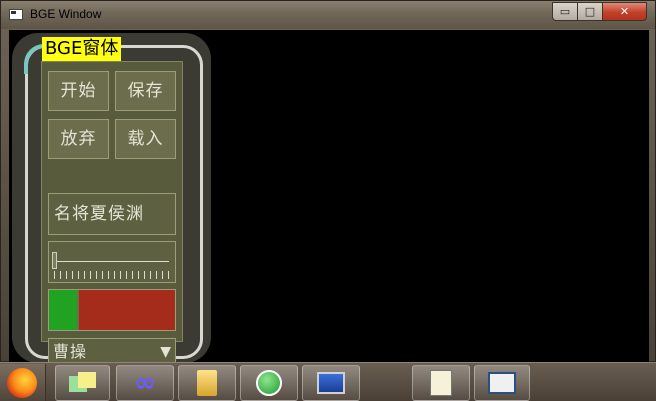 Image resolution: width=656 pixels, height=401 pixels. What do you see at coordinates (78, 91) in the screenshot?
I see `start-button: 开始` at bounding box center [78, 91].